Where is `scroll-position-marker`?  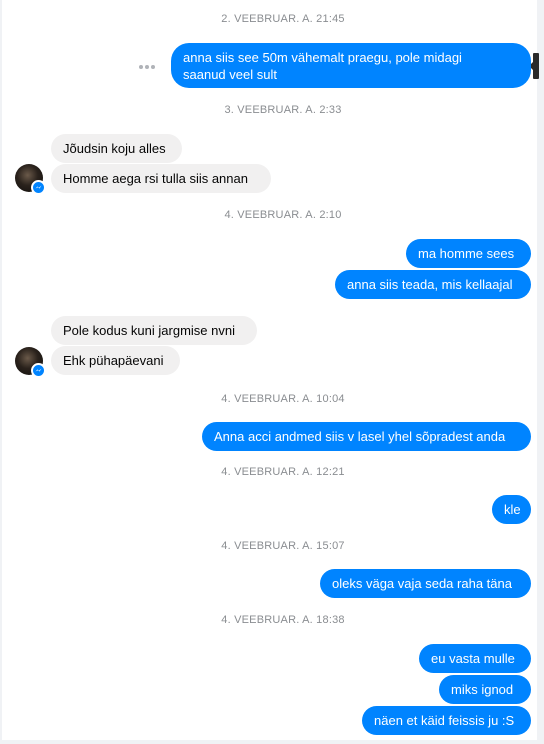
scroll-position-marker is located at coordinates (534, 66).